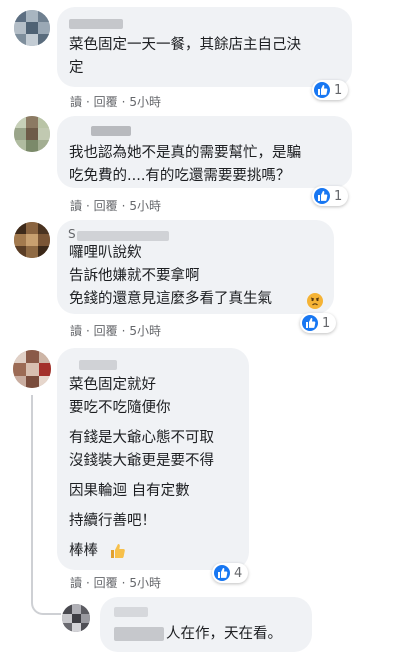 This screenshot has width=405, height=654. I want to click on reaction-count: 4, so click(230, 573).